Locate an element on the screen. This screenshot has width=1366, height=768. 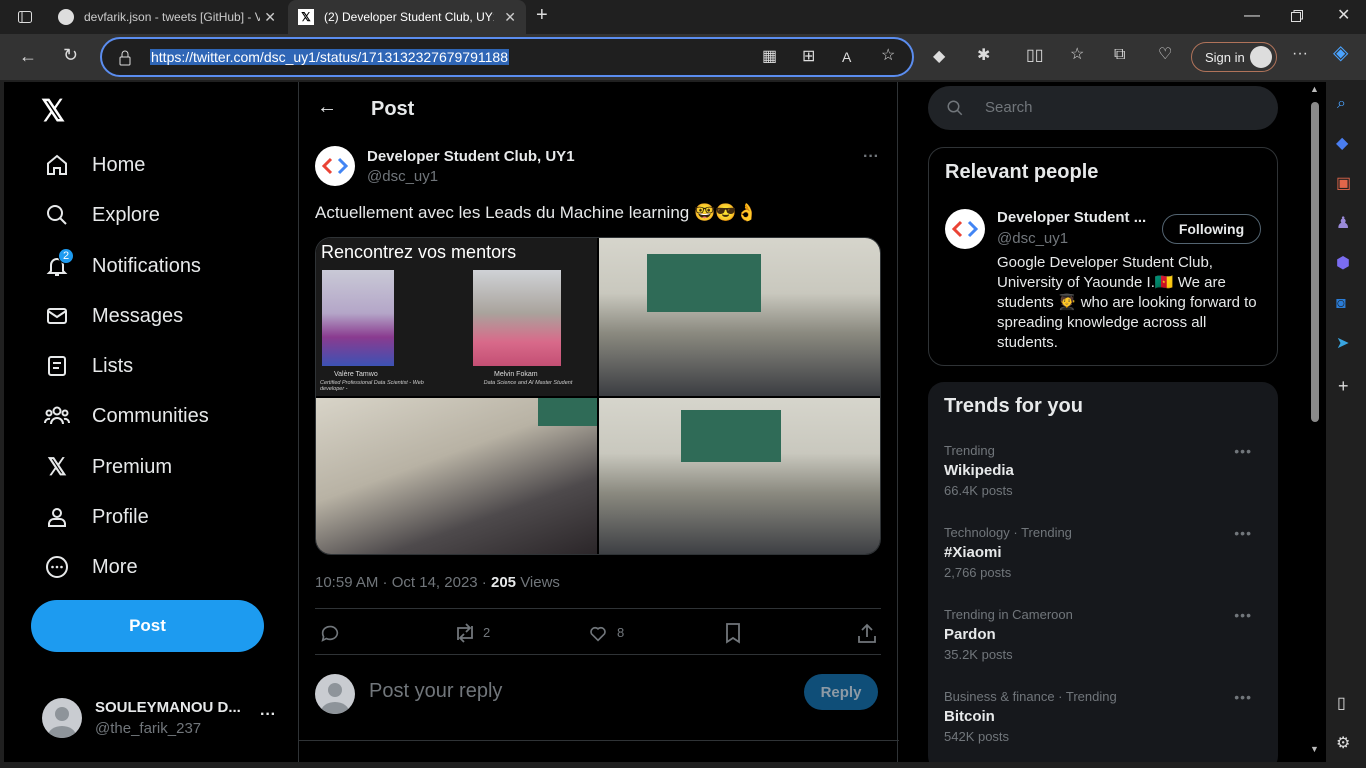
split-screen-icon: ⊞ is located at coordinates (808, 57).